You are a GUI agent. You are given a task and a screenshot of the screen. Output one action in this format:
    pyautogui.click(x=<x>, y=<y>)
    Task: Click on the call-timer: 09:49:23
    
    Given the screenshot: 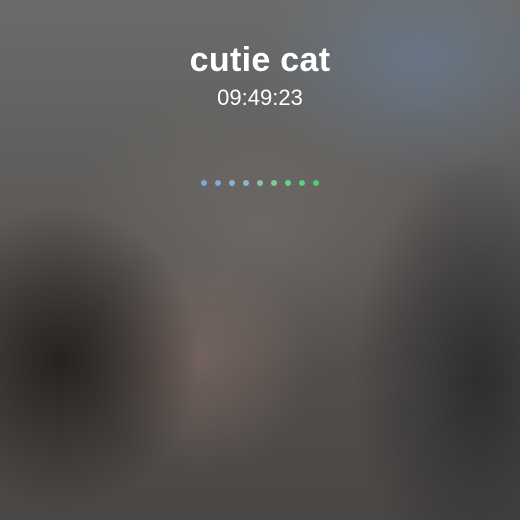 What is the action you would take?
    pyautogui.click(x=260, y=97)
    